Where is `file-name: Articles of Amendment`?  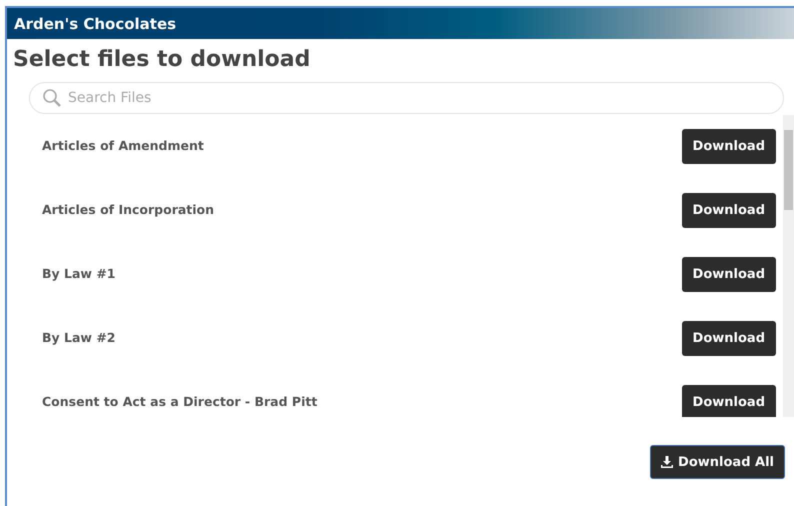
file-name: Articles of Amendment is located at coordinates (123, 145).